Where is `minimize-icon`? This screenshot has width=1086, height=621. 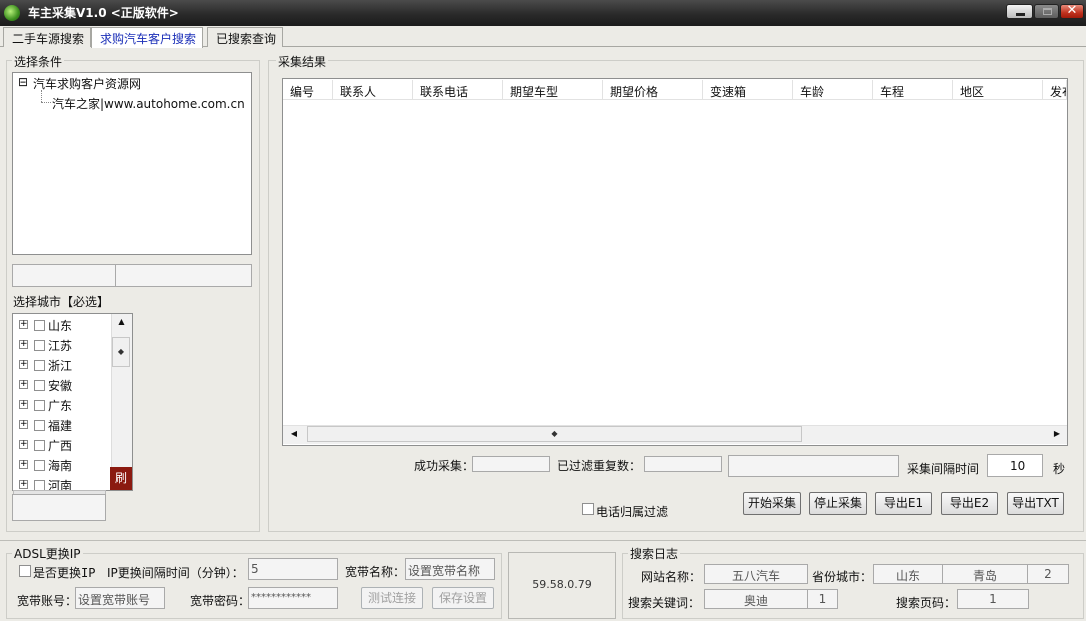
minimize-icon is located at coordinates (1020, 14).